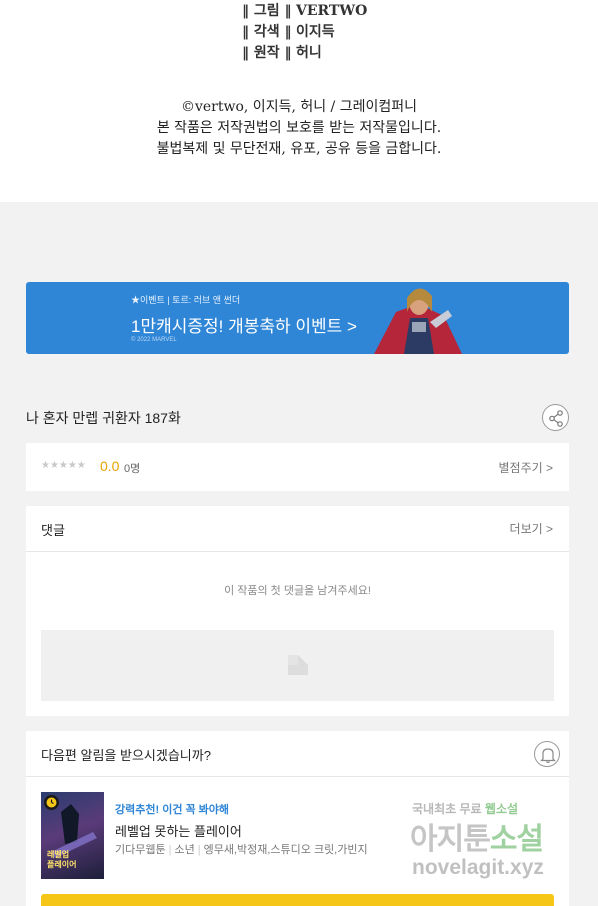 The width and height of the screenshot is (598, 906). What do you see at coordinates (178, 830) in the screenshot?
I see `recommendation-title: 레벨업 못하는 플레이어` at bounding box center [178, 830].